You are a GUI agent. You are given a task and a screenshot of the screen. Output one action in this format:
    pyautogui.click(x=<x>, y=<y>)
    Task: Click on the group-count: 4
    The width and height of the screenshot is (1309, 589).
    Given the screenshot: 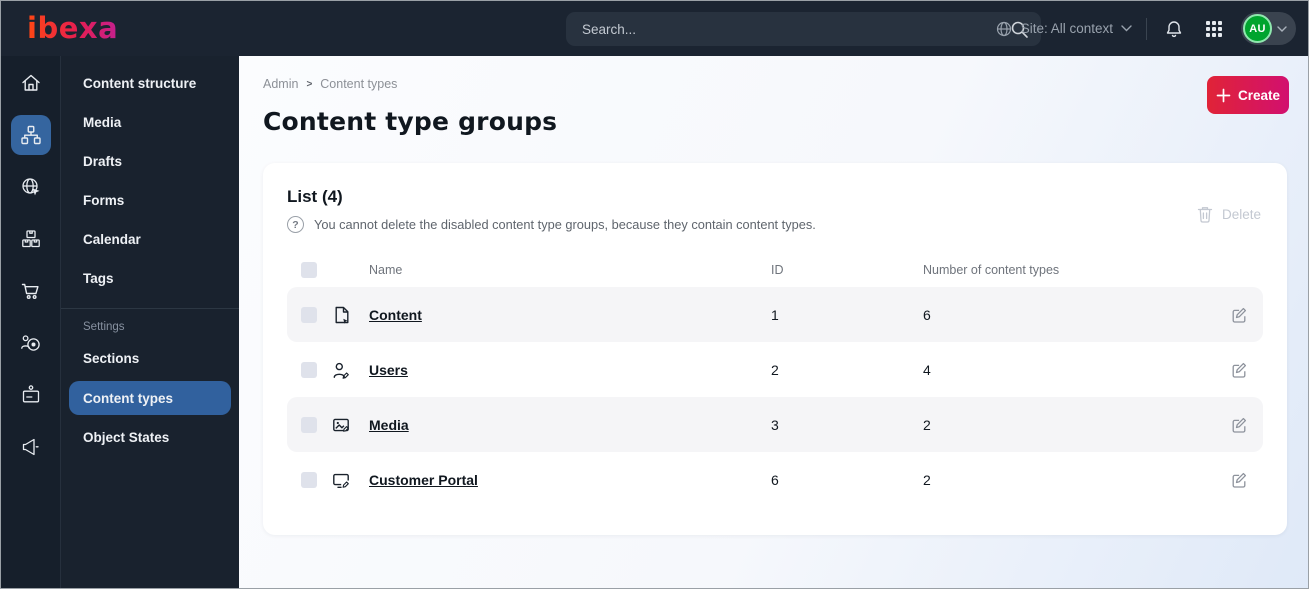 What is the action you would take?
    pyautogui.click(x=927, y=369)
    